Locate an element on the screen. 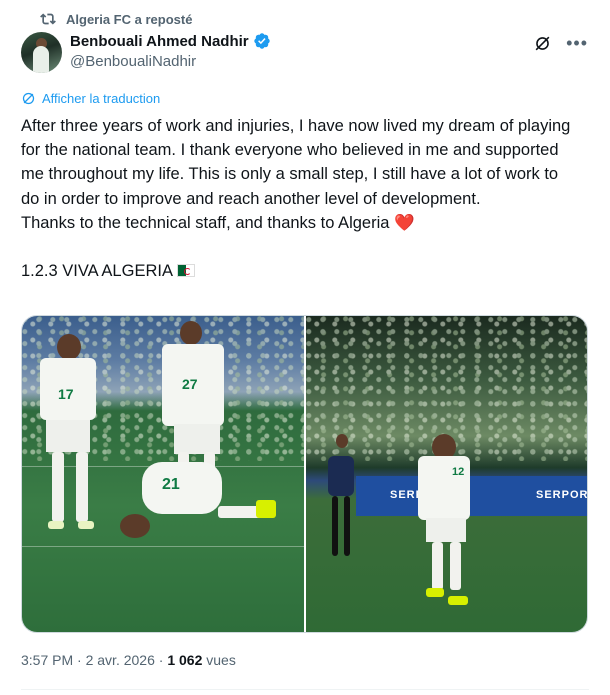  shirt-number: 27 is located at coordinates (190, 384).